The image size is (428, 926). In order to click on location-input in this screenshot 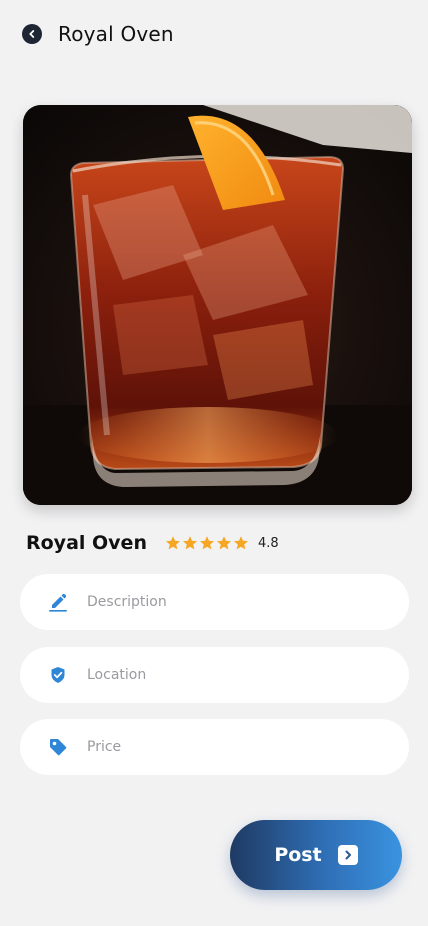, I will do `click(227, 675)`.